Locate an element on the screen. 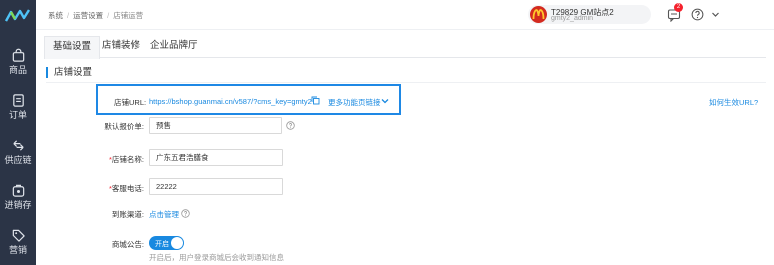 The height and width of the screenshot is (265, 774). mcdonalds-logo-icon is located at coordinates (538, 14).